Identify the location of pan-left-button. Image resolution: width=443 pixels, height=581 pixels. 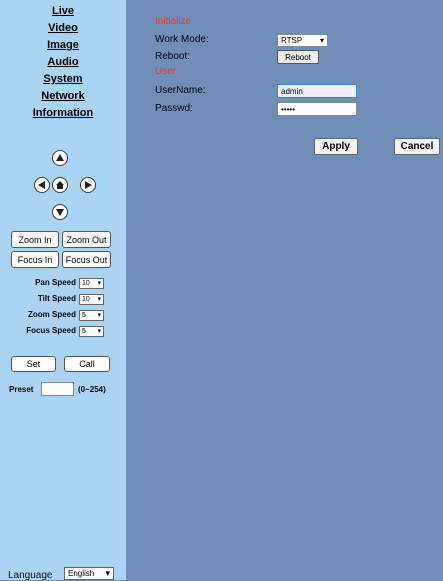
(42, 185).